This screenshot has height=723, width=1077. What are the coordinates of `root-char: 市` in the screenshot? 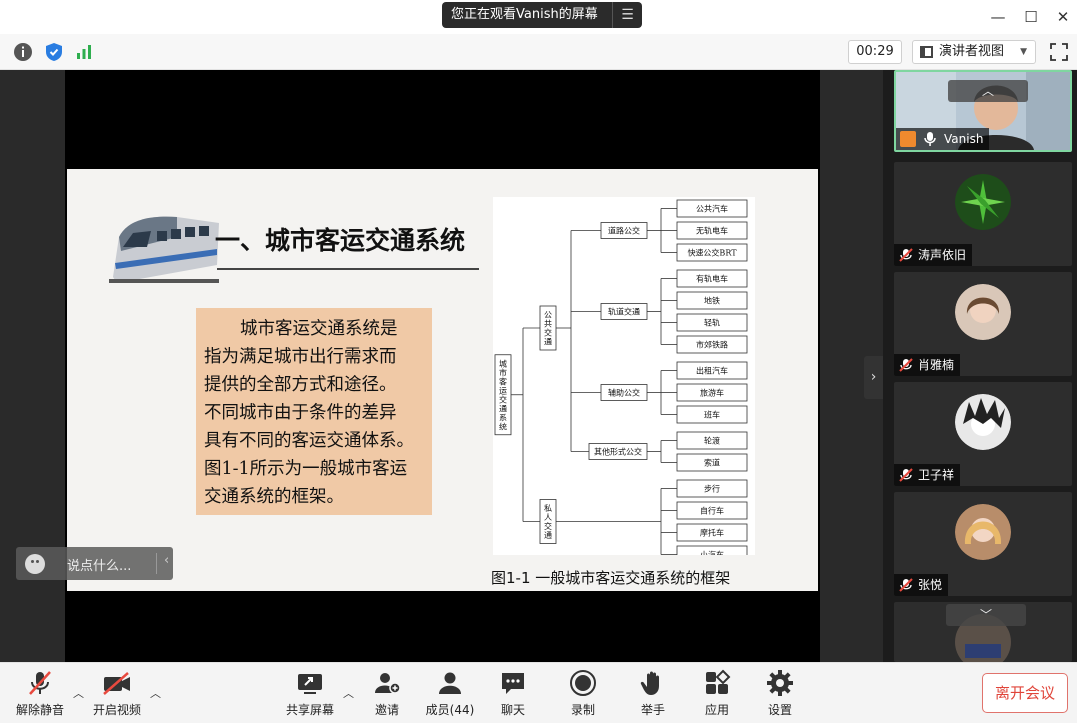 It's located at (503, 372).